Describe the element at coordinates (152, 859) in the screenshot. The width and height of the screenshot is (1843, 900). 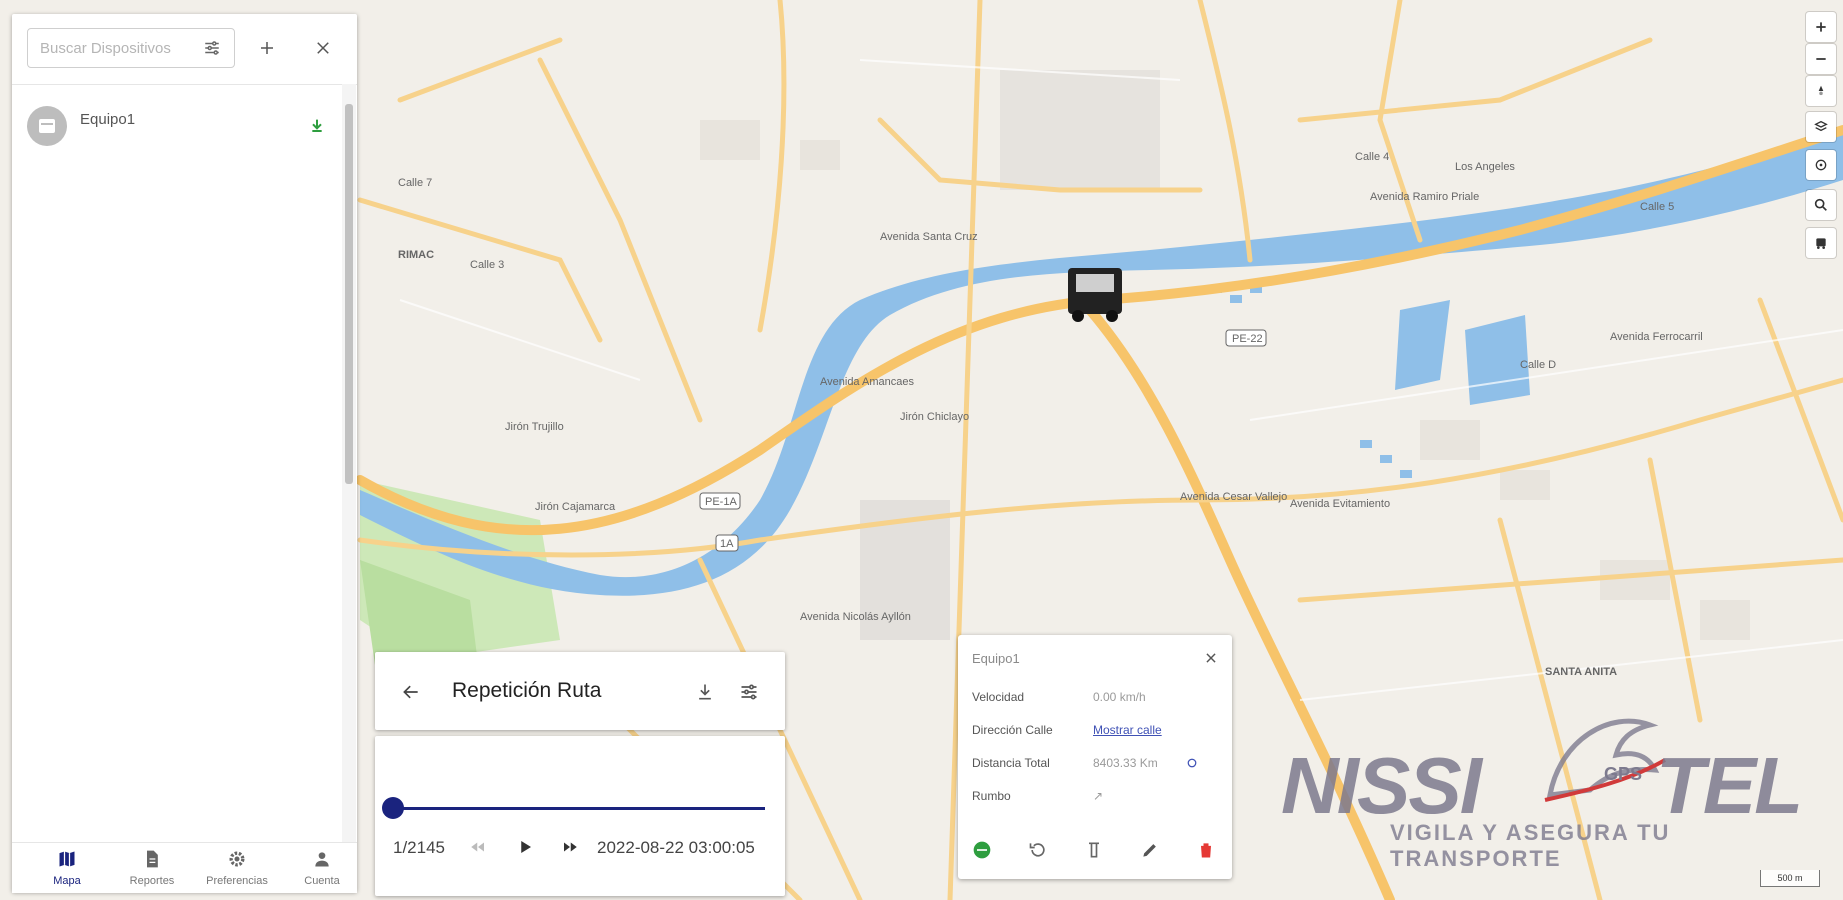
I see `document-icon` at that location.